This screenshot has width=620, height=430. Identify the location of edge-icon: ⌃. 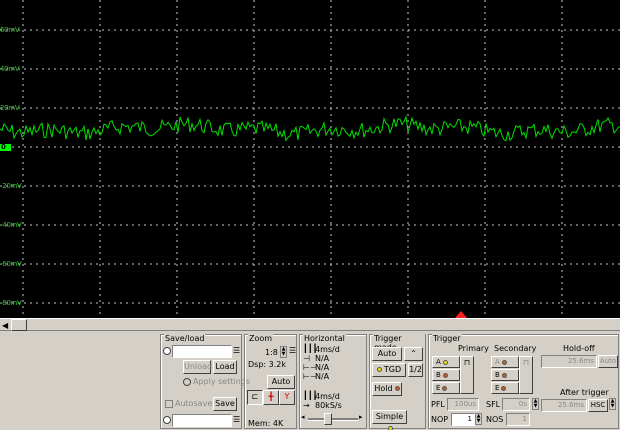
(413, 353).